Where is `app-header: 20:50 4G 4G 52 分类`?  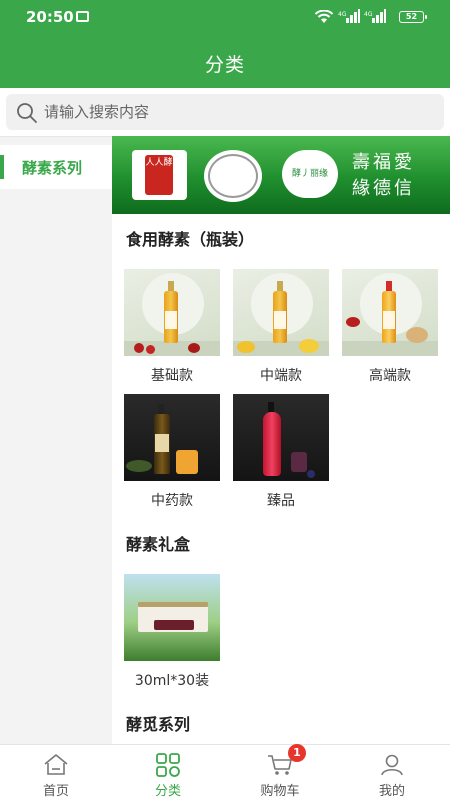 app-header: 20:50 4G 4G 52 分类 is located at coordinates (225, 44).